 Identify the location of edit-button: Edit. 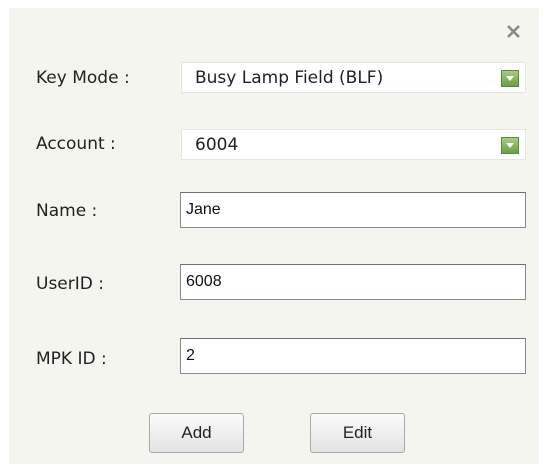
(357, 433).